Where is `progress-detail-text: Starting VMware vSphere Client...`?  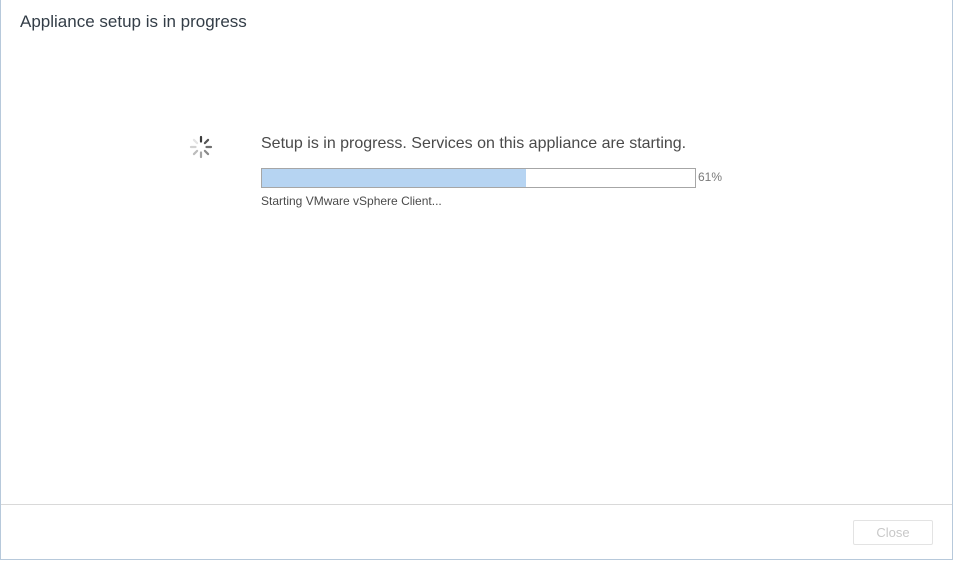
progress-detail-text: Starting VMware vSphere Client... is located at coordinates (351, 201).